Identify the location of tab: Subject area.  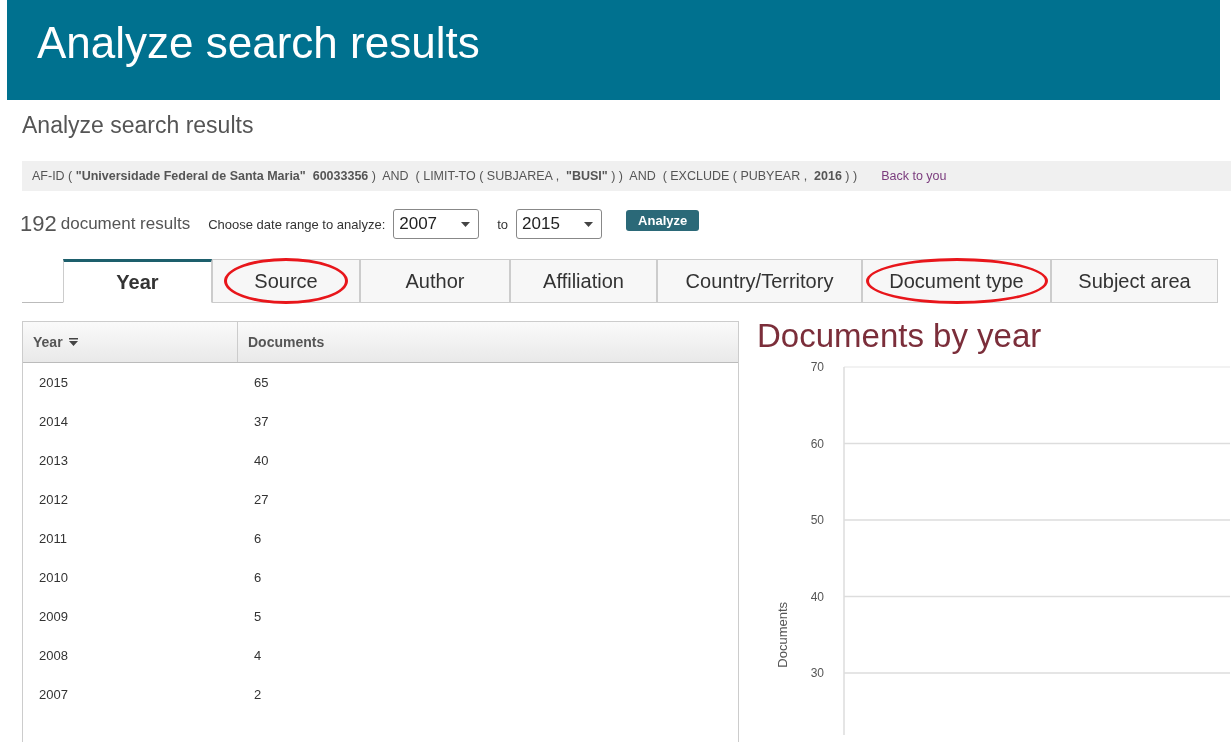
(1134, 281).